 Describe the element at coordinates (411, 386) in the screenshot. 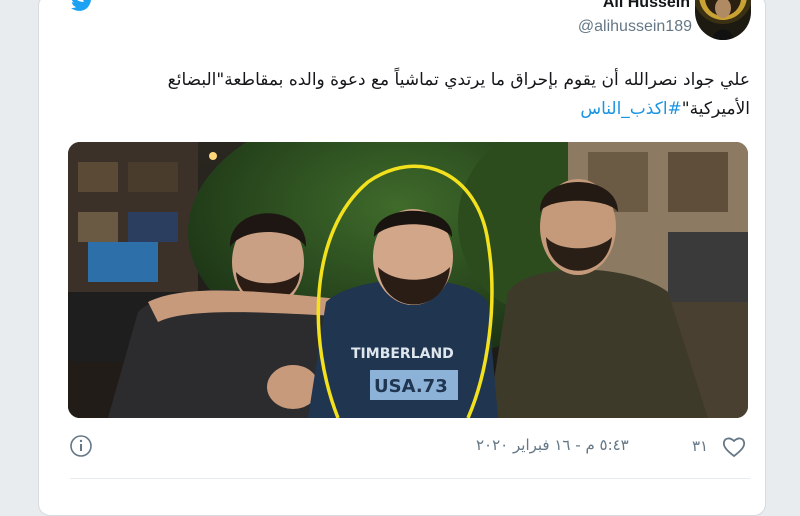

I see `sweatshirt-usa-text: USA.73` at that location.